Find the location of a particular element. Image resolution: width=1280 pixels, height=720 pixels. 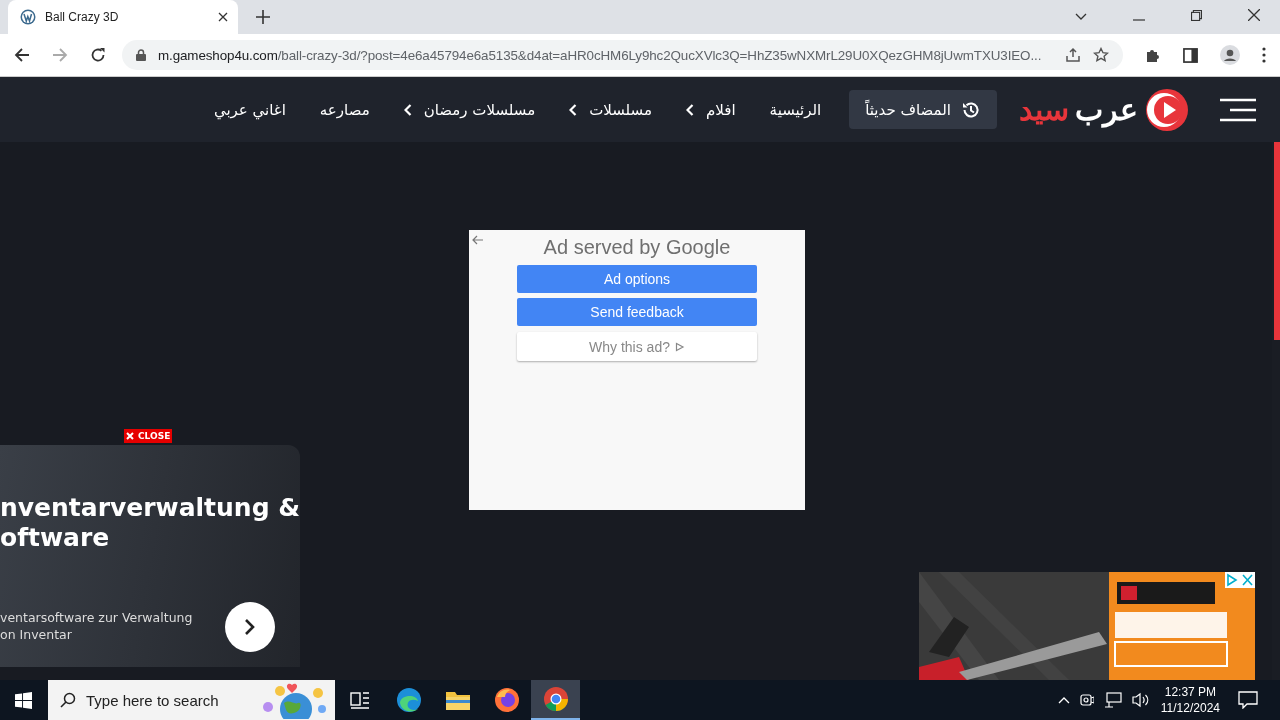

notification-icon is located at coordinates (1248, 700).